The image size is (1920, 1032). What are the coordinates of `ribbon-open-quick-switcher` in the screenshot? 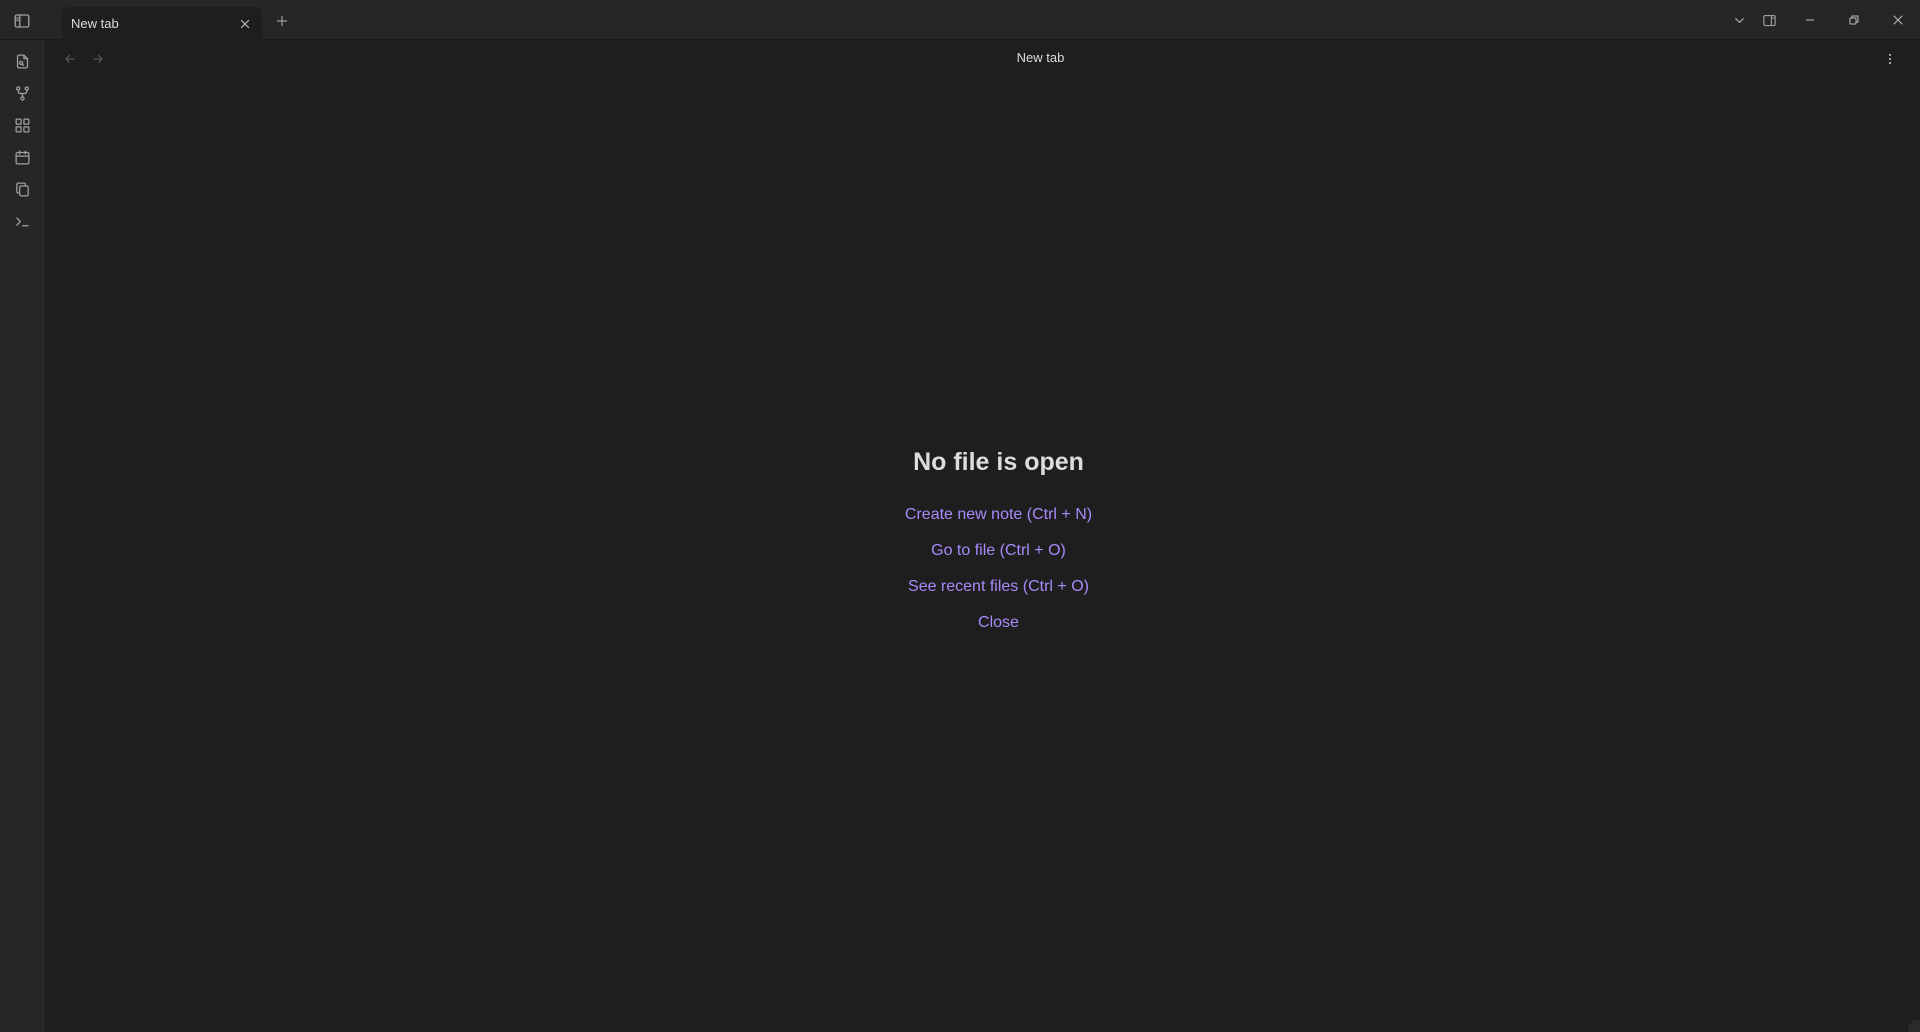 It's located at (22, 61).